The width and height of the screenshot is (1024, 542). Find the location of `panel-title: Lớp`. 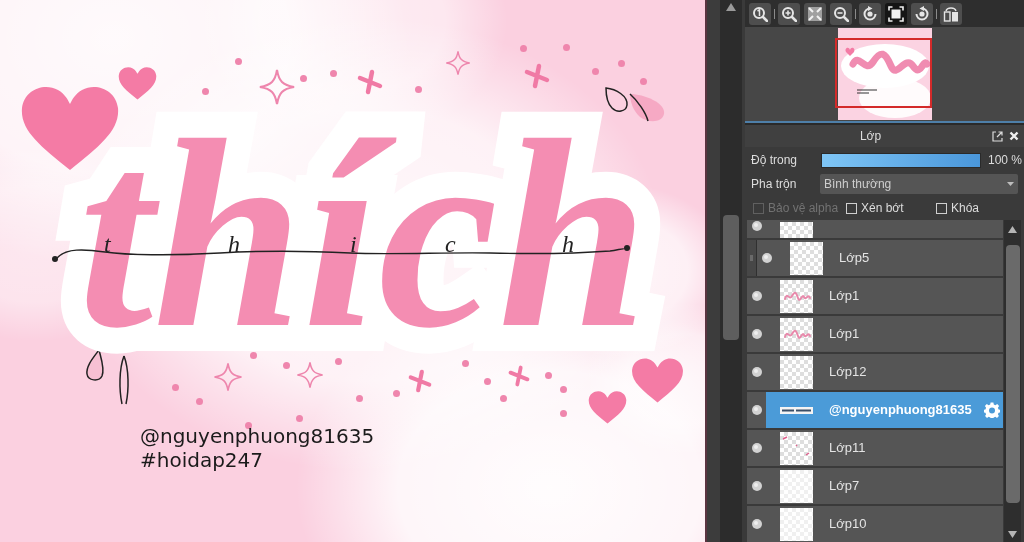

panel-title: Lớp is located at coordinates (870, 136).